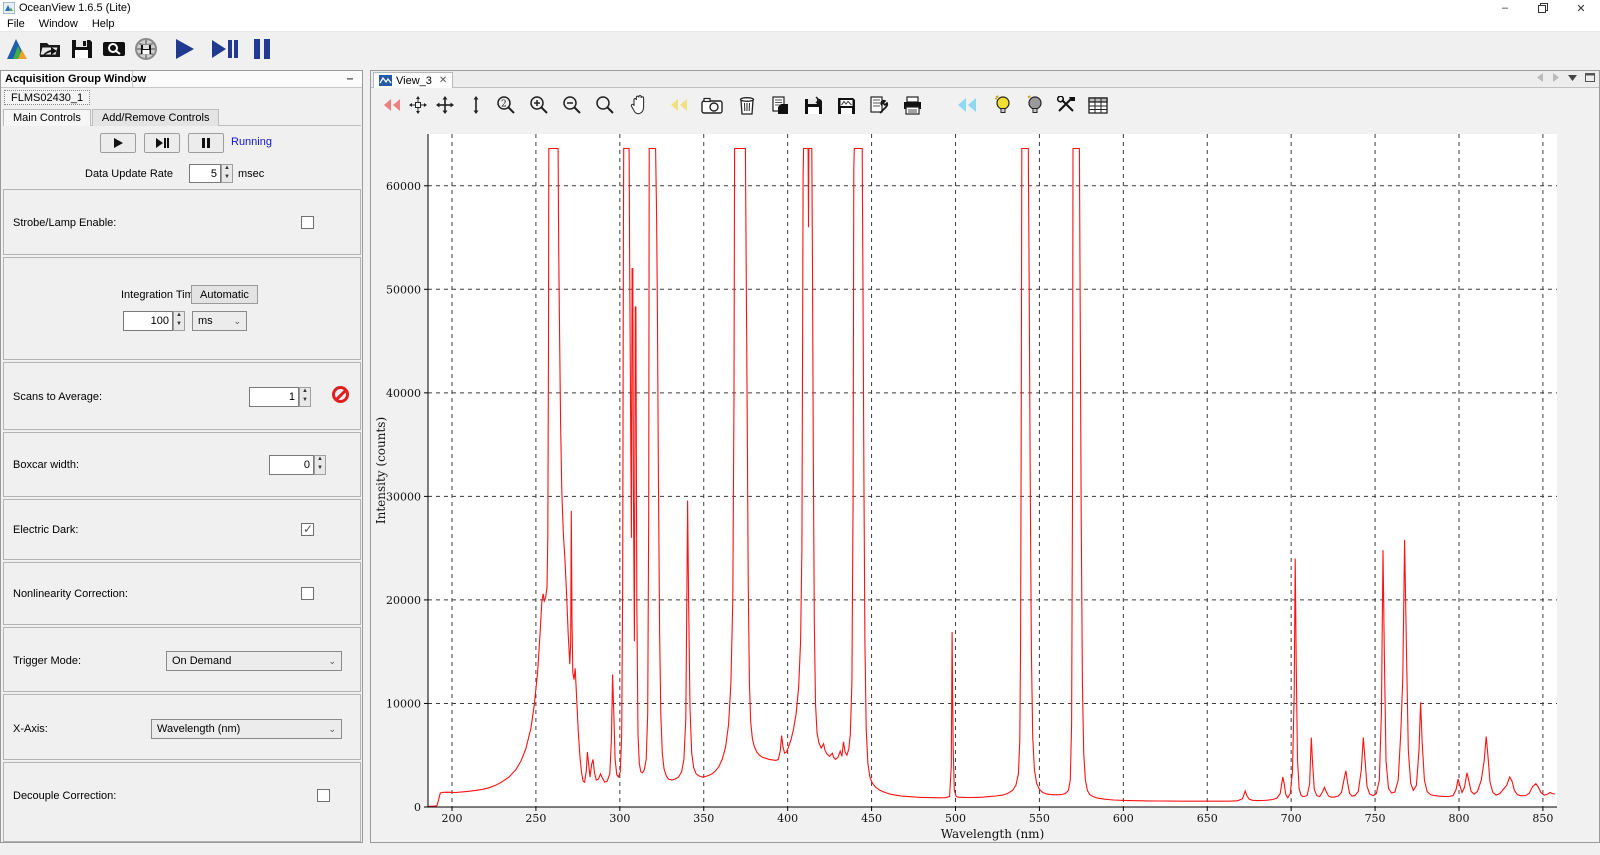  What do you see at coordinates (182, 396) in the screenshot?
I see `scans-to-average-section: Scans to Average: 1 ▲ ▼` at bounding box center [182, 396].